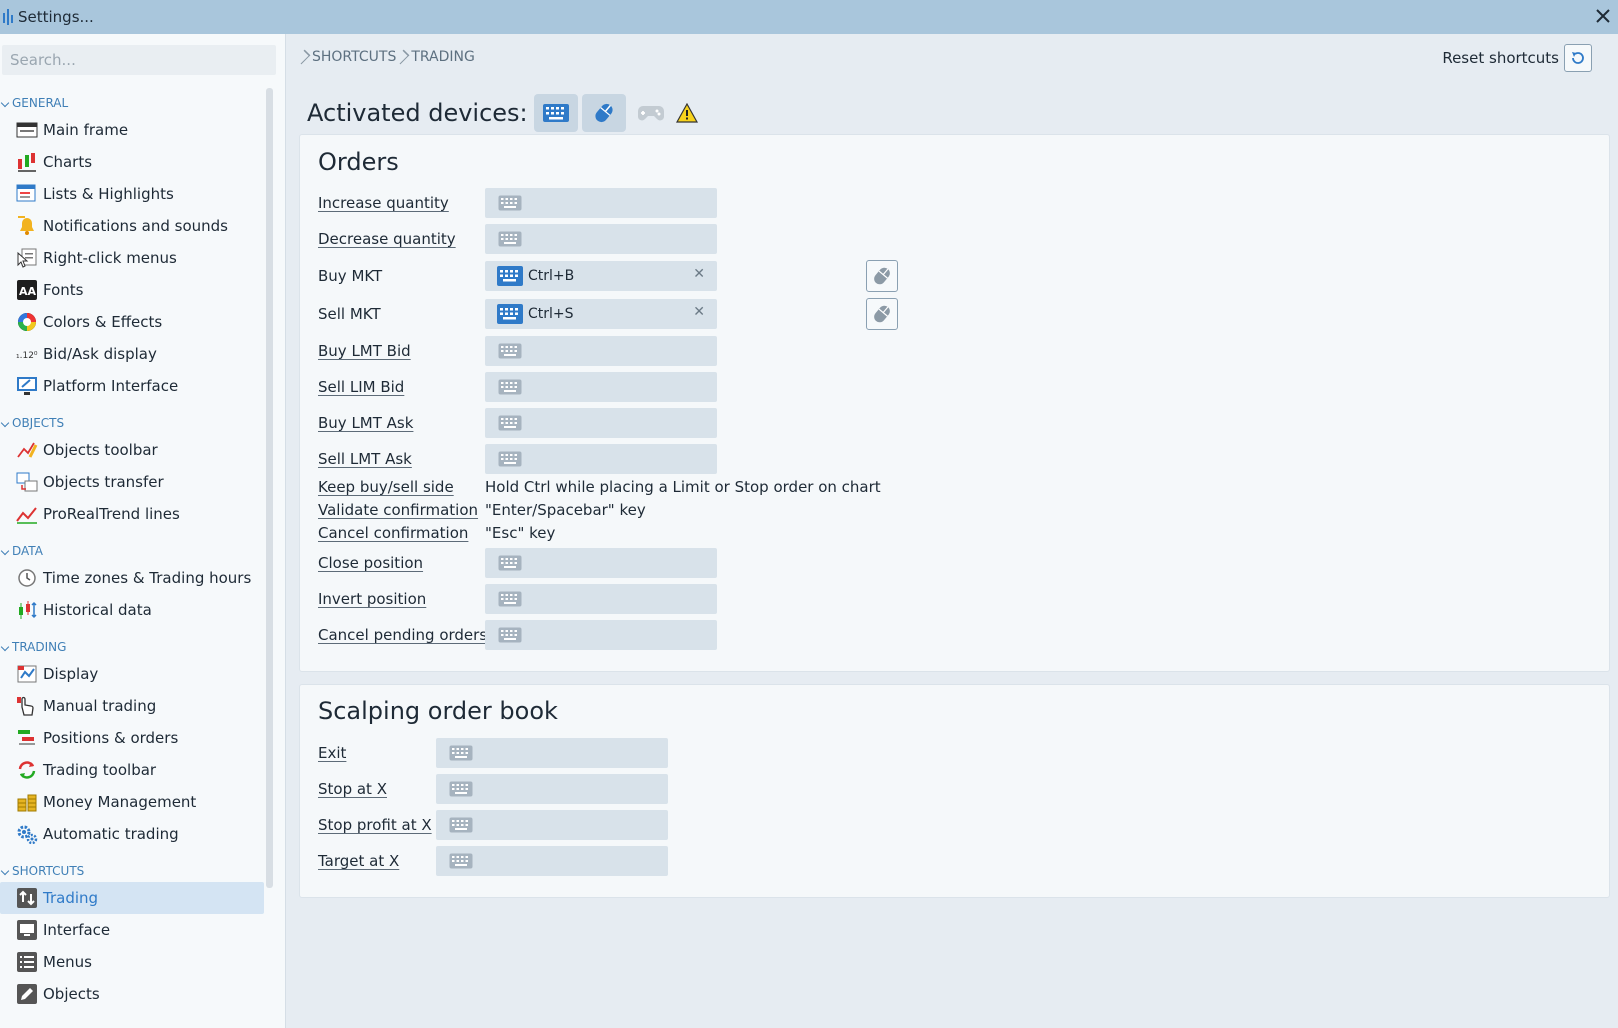 This screenshot has height=1028, width=1618. I want to click on breadcrumb-item: TRADING, so click(443, 57).